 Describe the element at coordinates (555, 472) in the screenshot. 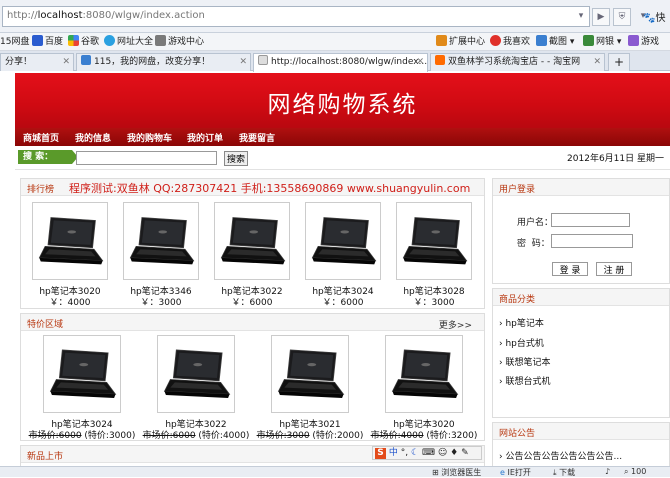

I see `download-icon: ⤓` at that location.